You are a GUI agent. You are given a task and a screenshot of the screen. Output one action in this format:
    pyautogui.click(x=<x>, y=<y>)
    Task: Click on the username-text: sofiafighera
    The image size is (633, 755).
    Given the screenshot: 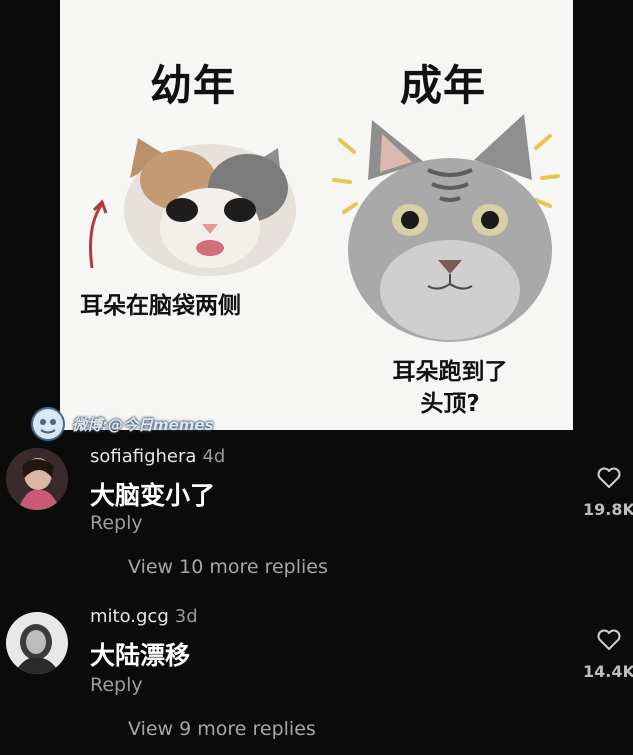 What is the action you would take?
    pyautogui.click(x=143, y=456)
    